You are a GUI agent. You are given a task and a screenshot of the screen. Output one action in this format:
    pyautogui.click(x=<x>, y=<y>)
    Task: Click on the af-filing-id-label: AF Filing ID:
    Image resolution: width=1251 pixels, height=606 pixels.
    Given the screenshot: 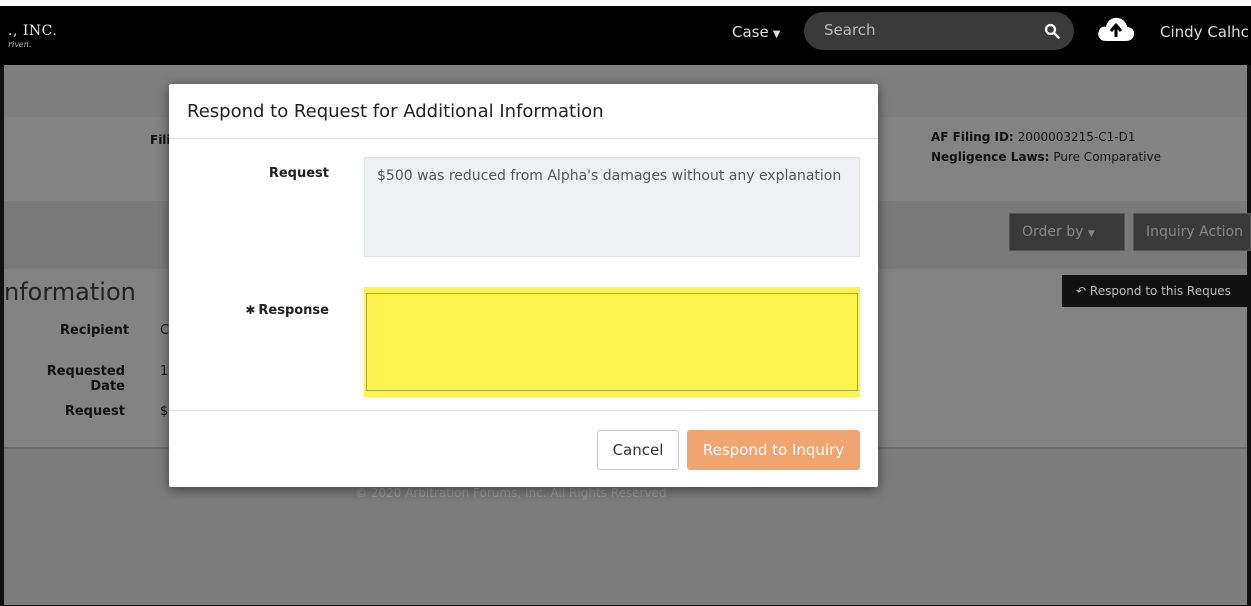 What is the action you would take?
    pyautogui.click(x=972, y=137)
    